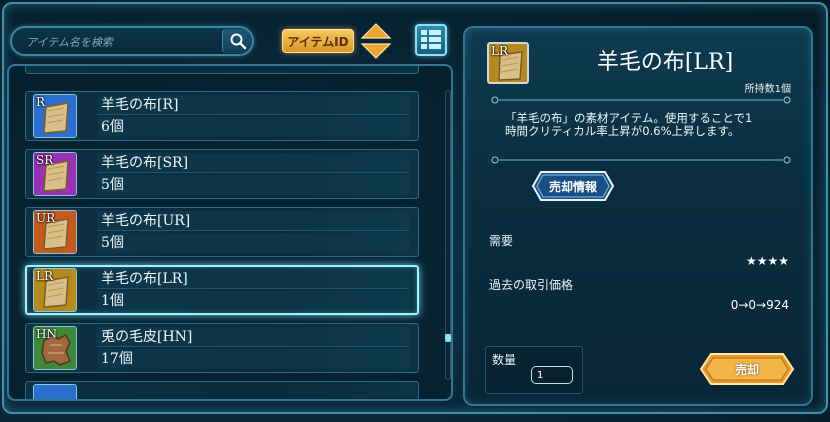 Image resolution: width=830 pixels, height=422 pixels. Describe the element at coordinates (124, 42) in the screenshot. I see `search-input` at that location.